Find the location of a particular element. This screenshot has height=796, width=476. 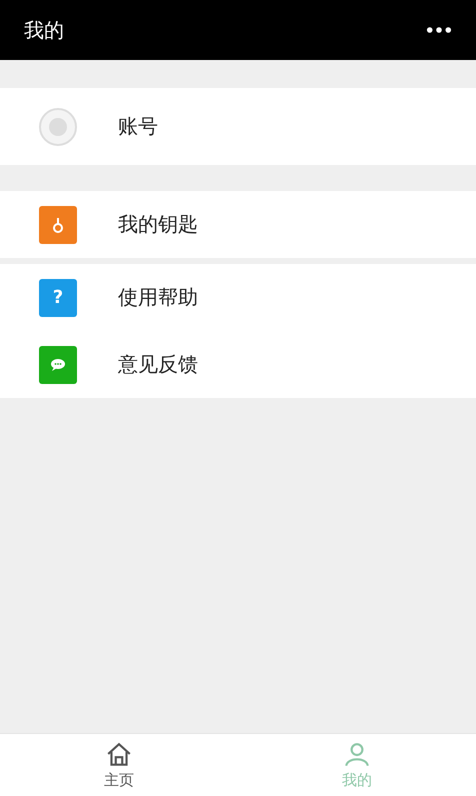

help-icon: ? is located at coordinates (58, 297).